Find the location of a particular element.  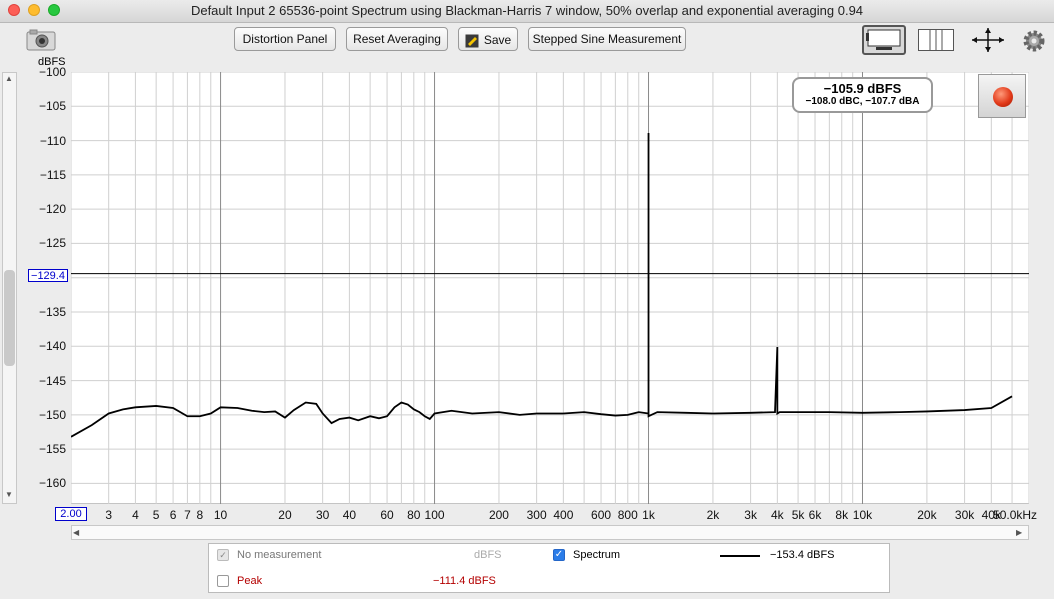

x-tick-label: 1k is located at coordinates (648, 515).